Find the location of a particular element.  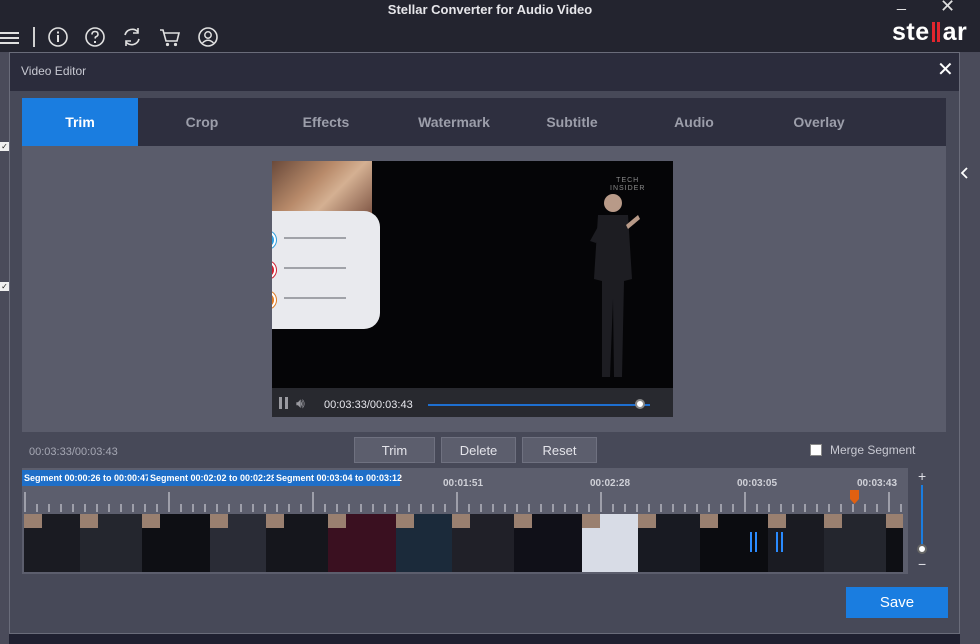

video-slide-card is located at coordinates (326, 270).